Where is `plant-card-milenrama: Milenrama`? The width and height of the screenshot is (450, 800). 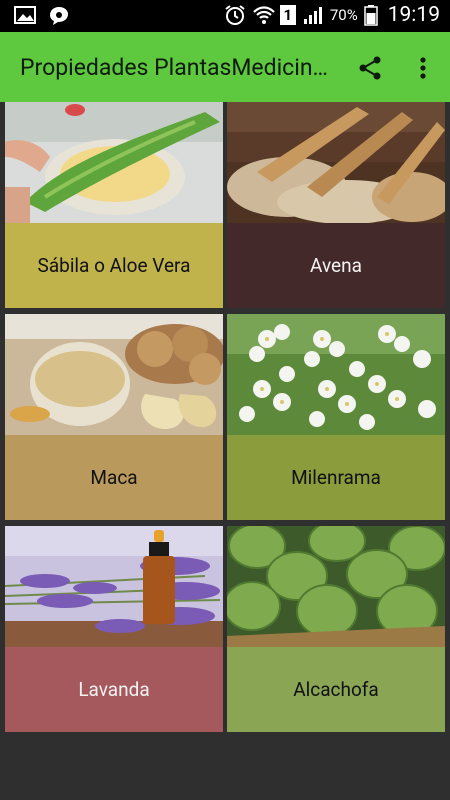
plant-card-milenrama: Milenrama is located at coordinates (336, 417).